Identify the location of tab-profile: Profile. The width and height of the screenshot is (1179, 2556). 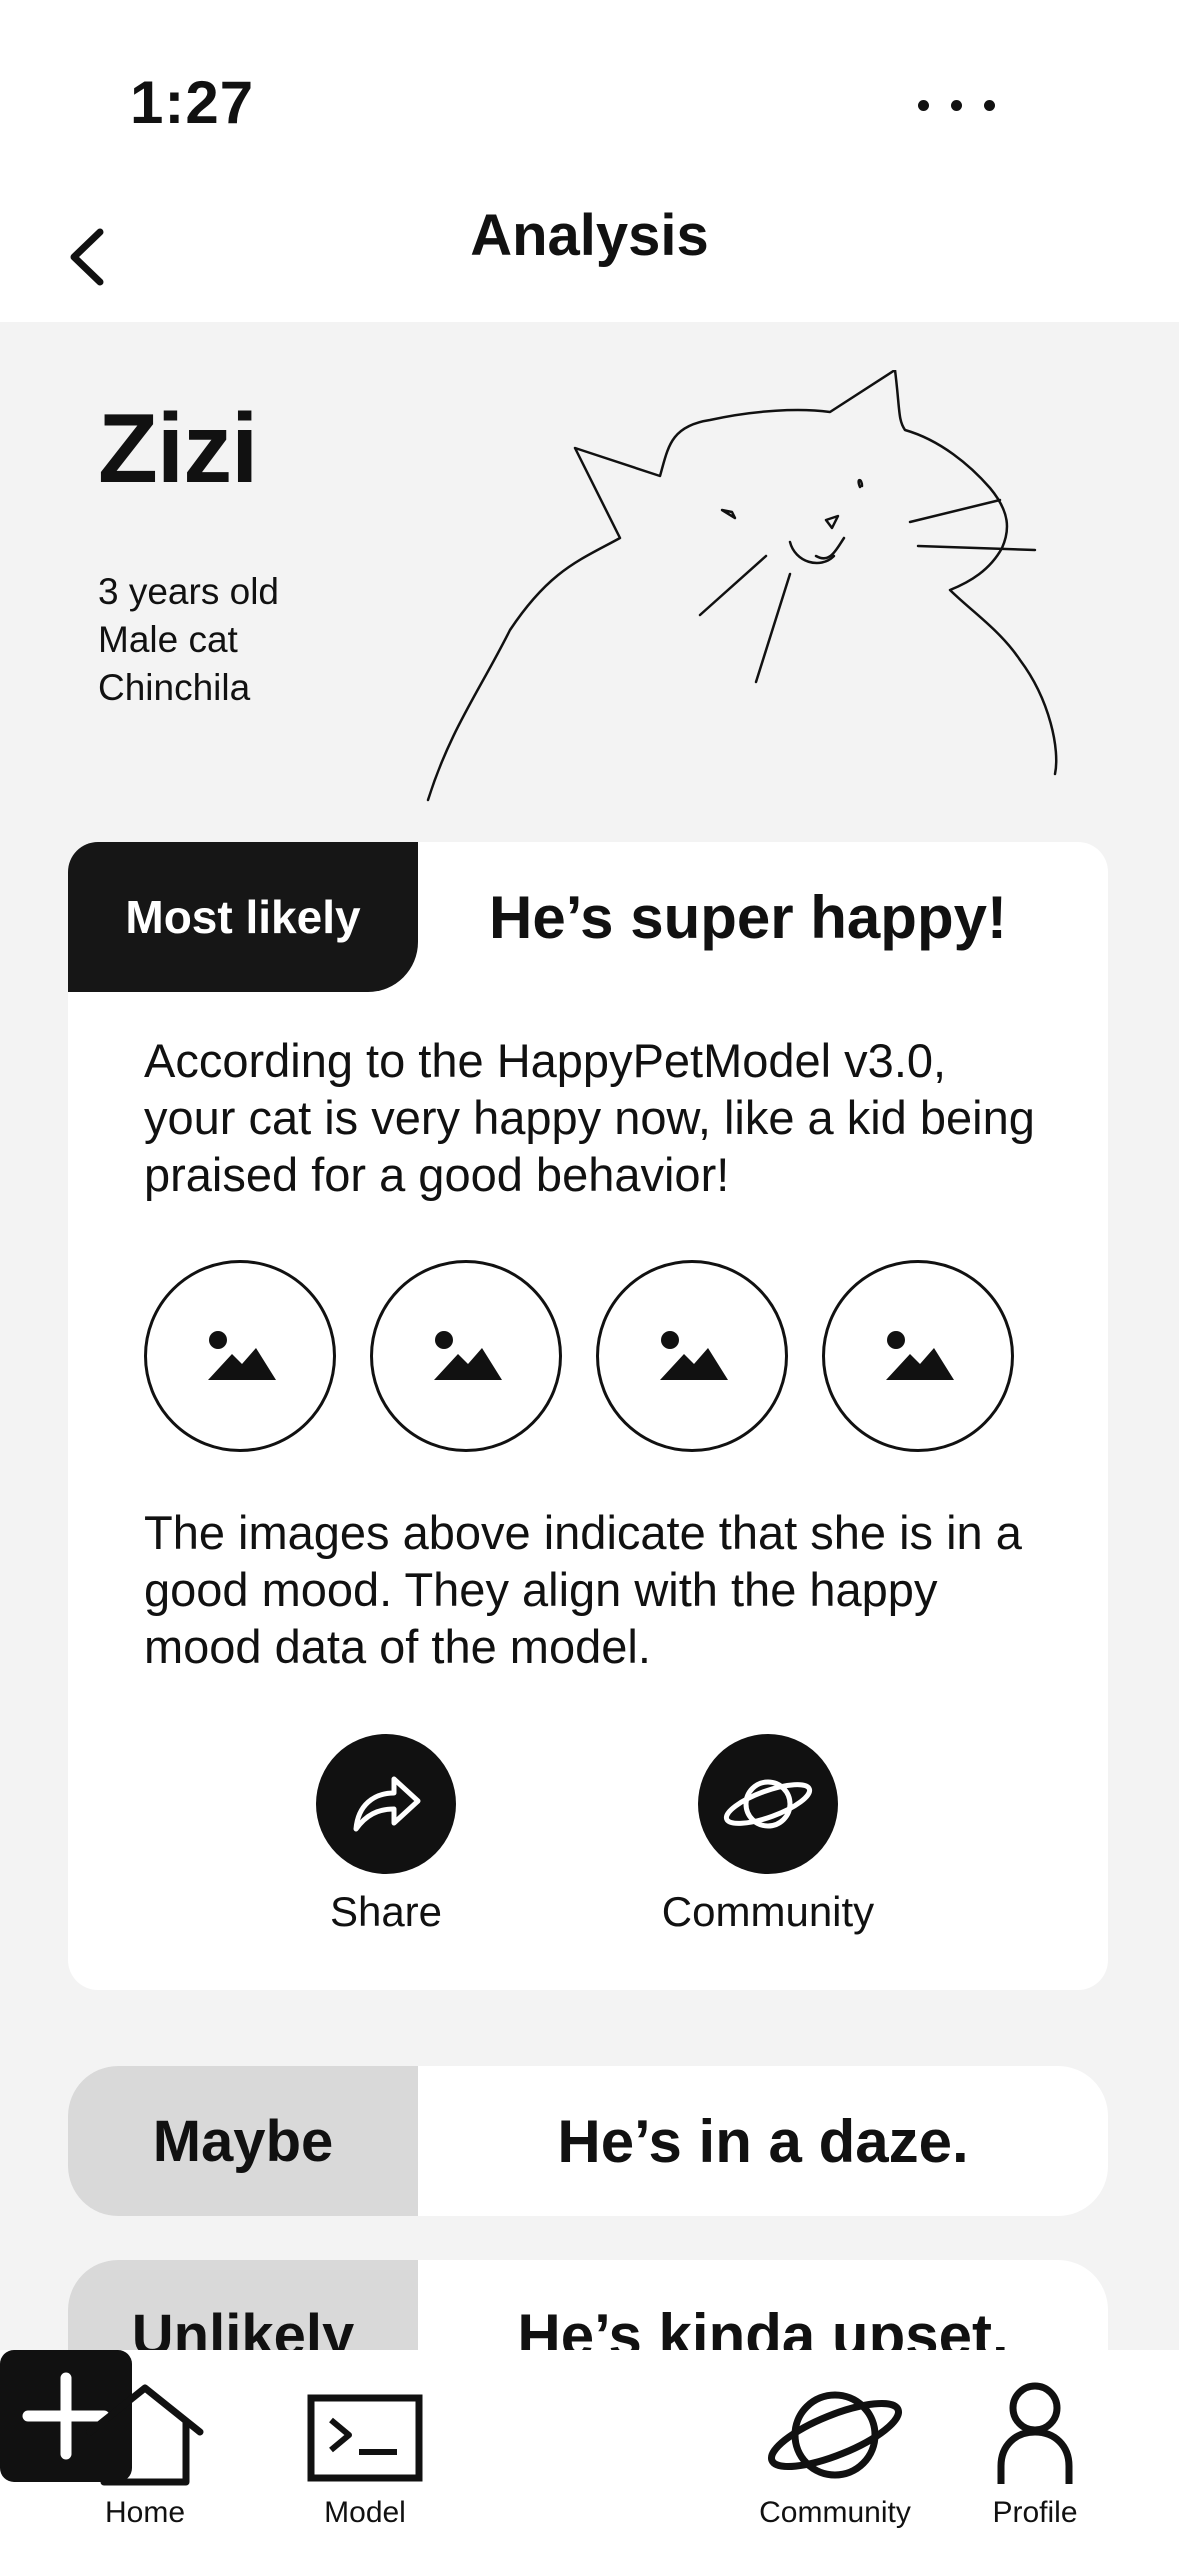
(1035, 2455).